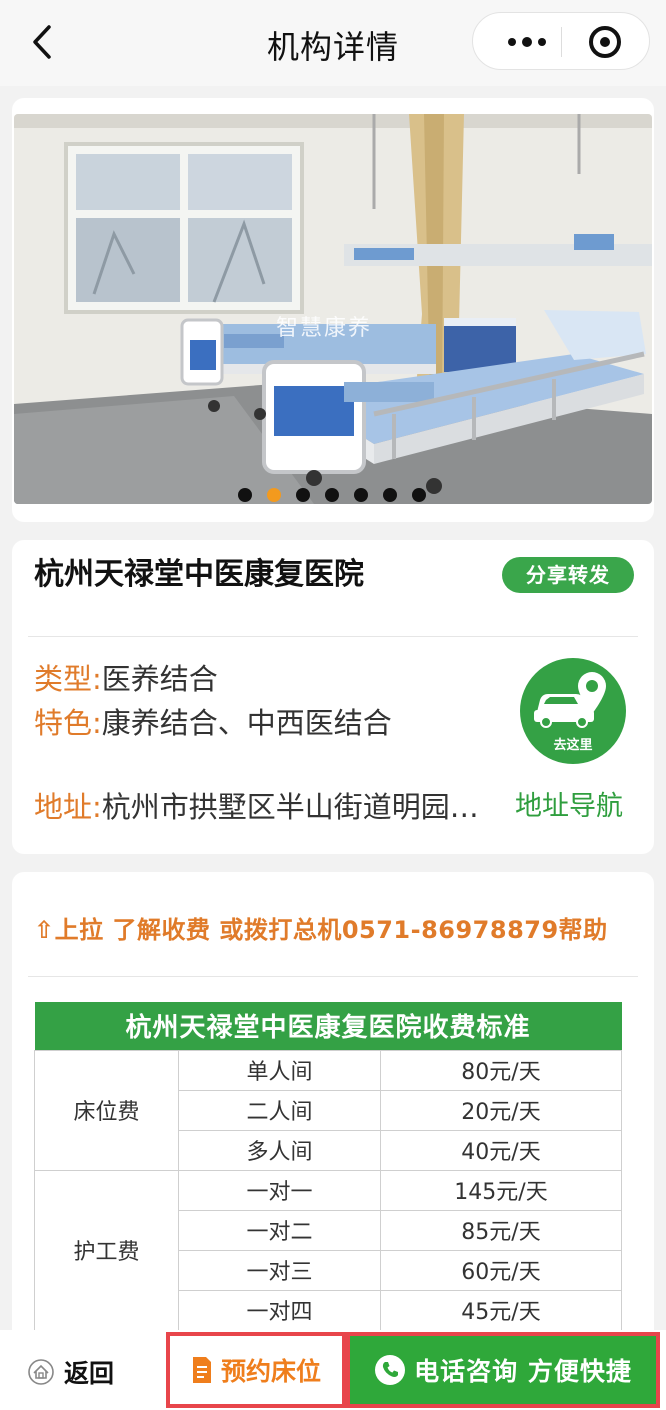 Image resolution: width=666 pixels, height=1410 pixels. What do you see at coordinates (605, 42) in the screenshot?
I see `close-mini-program-icon` at bounding box center [605, 42].